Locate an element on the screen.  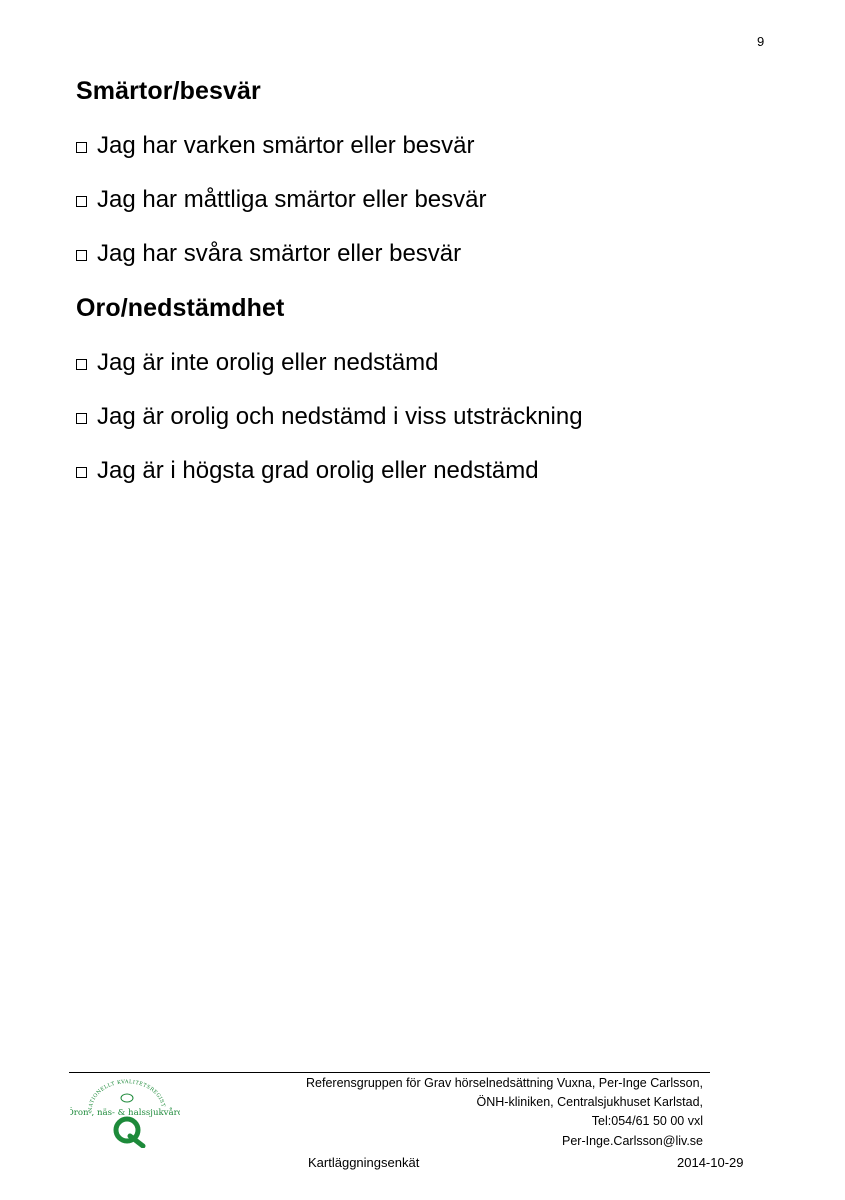
section-heading-anxiety: Oro/nedstämdhet is located at coordinates (180, 308).